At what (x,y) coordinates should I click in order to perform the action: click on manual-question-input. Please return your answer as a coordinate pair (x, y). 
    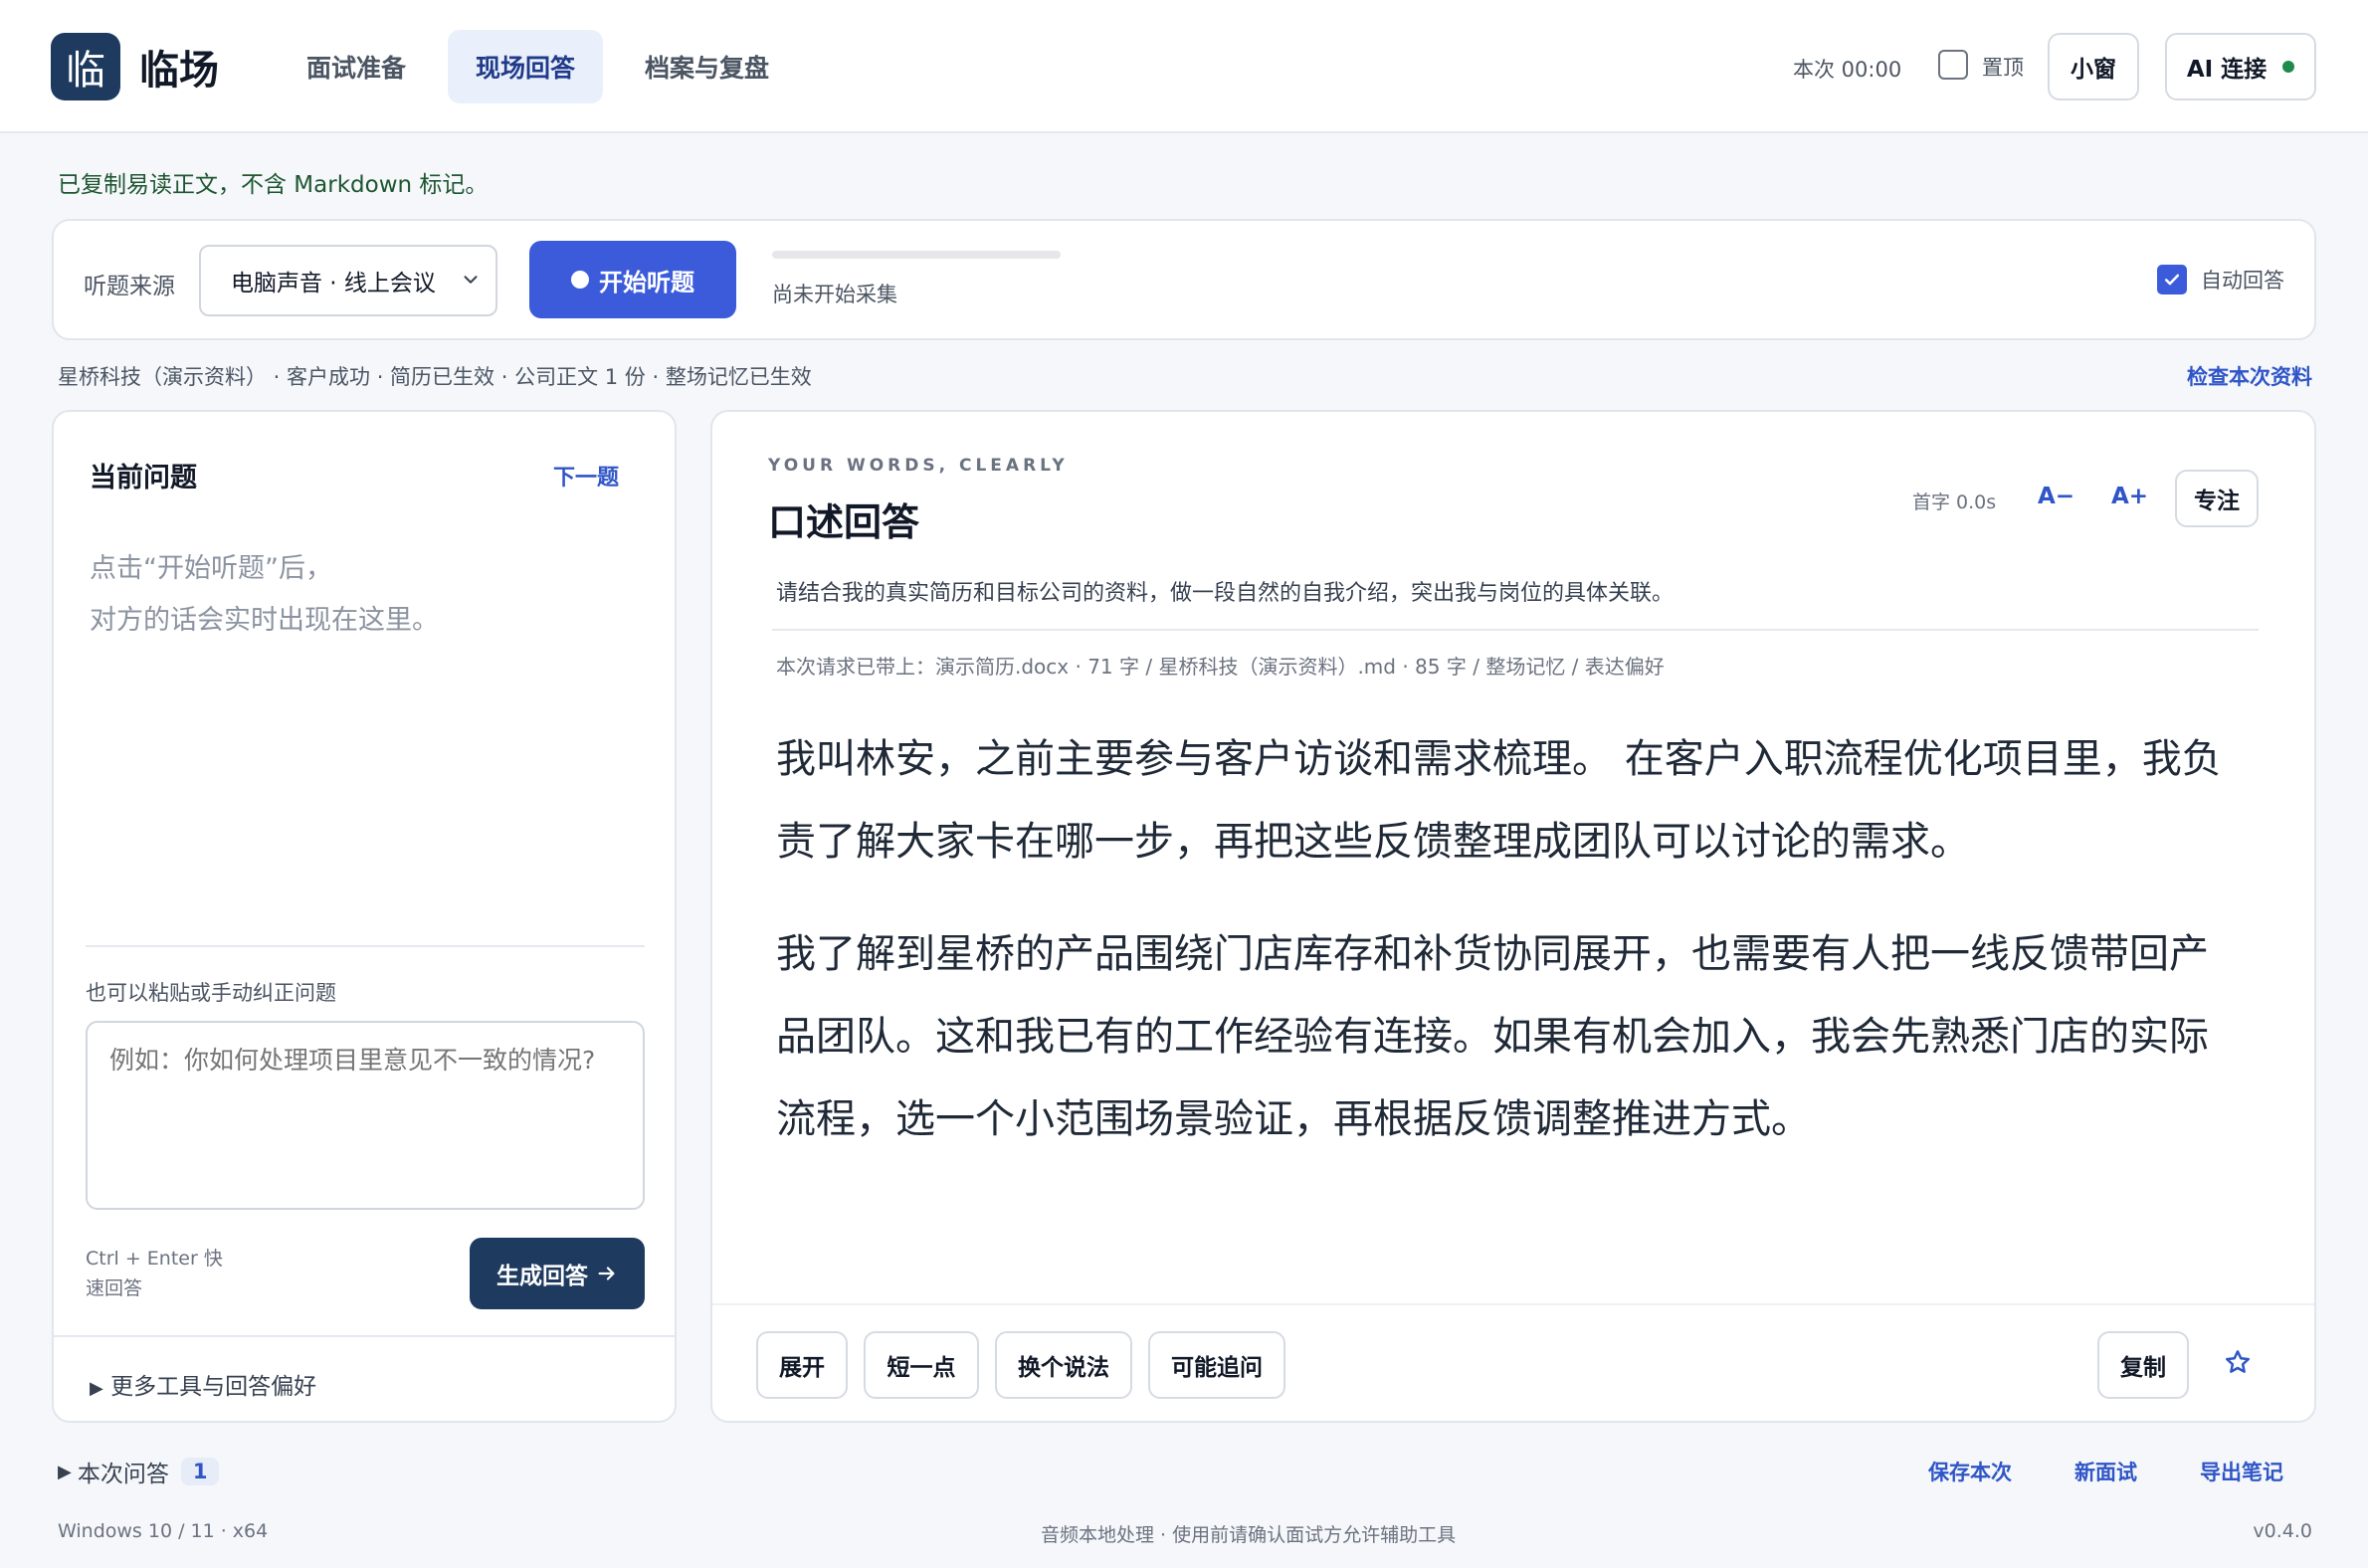
    Looking at the image, I should click on (365, 1115).